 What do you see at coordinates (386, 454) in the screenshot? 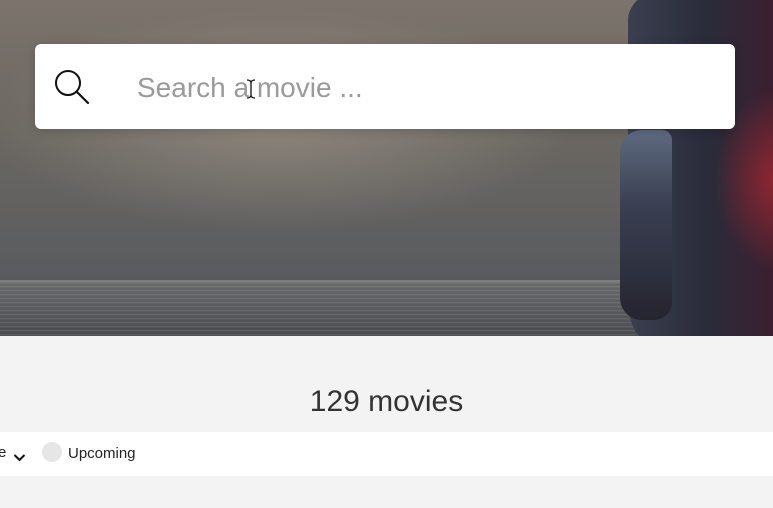
I see `filter-bar: e Upcoming` at bounding box center [386, 454].